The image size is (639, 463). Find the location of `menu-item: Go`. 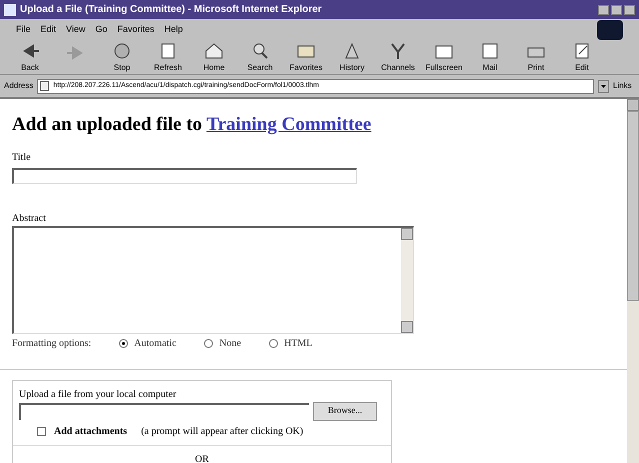

menu-item: Go is located at coordinates (101, 30).